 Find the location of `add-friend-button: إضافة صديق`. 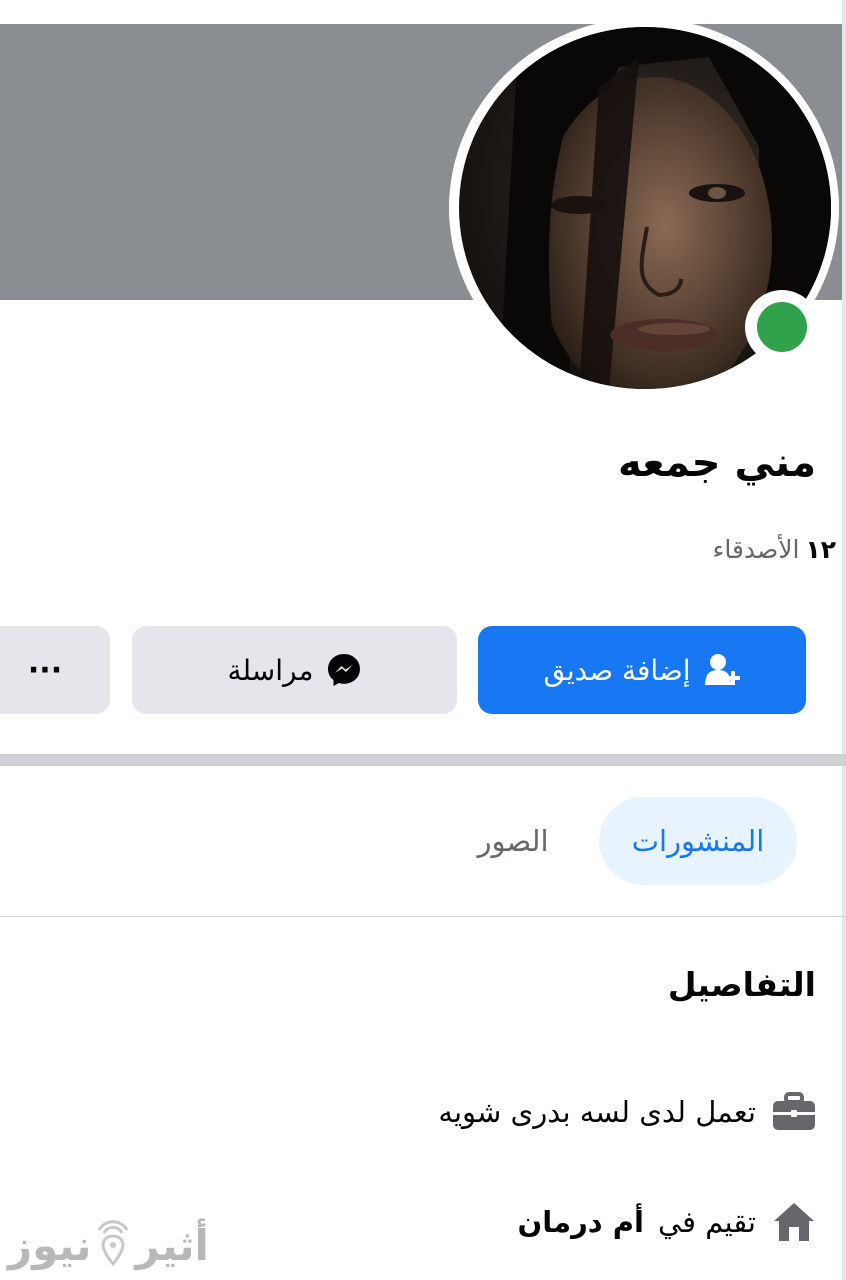

add-friend-button: إضافة صديق is located at coordinates (642, 670).